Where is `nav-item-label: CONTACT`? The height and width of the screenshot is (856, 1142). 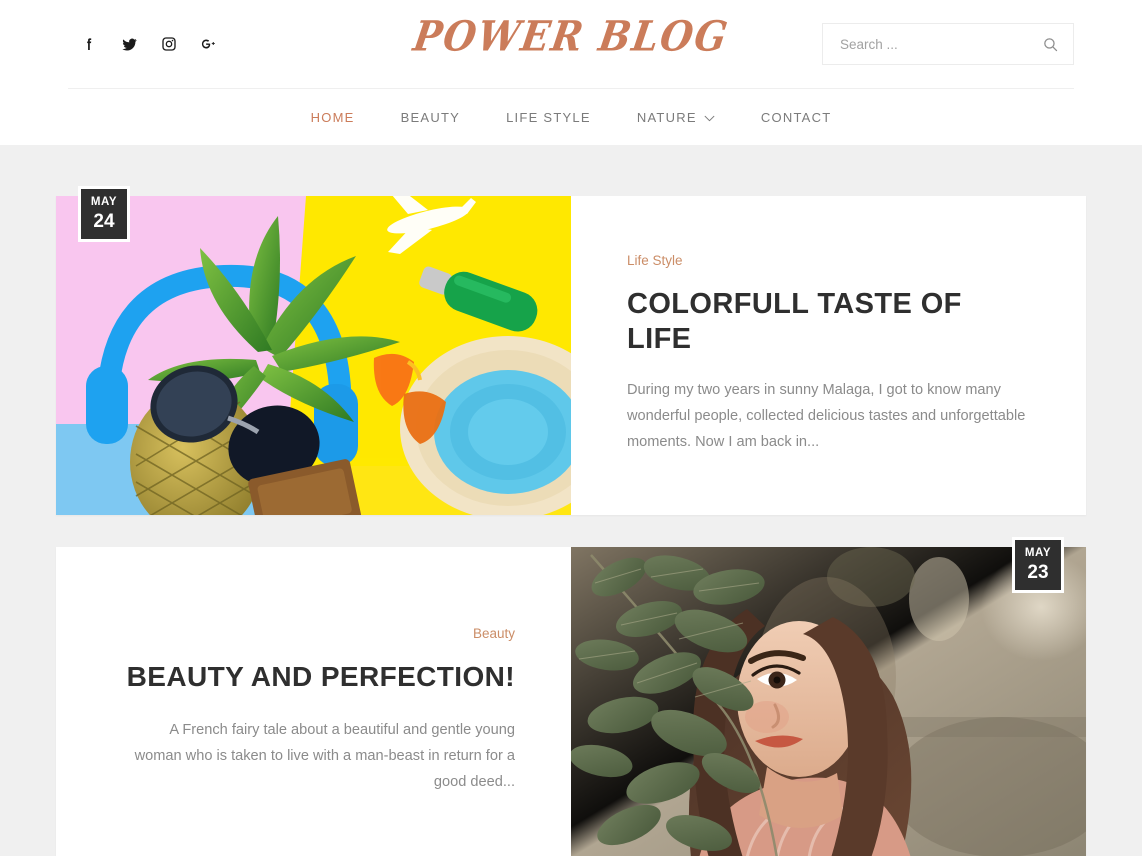 nav-item-label: CONTACT is located at coordinates (796, 117).